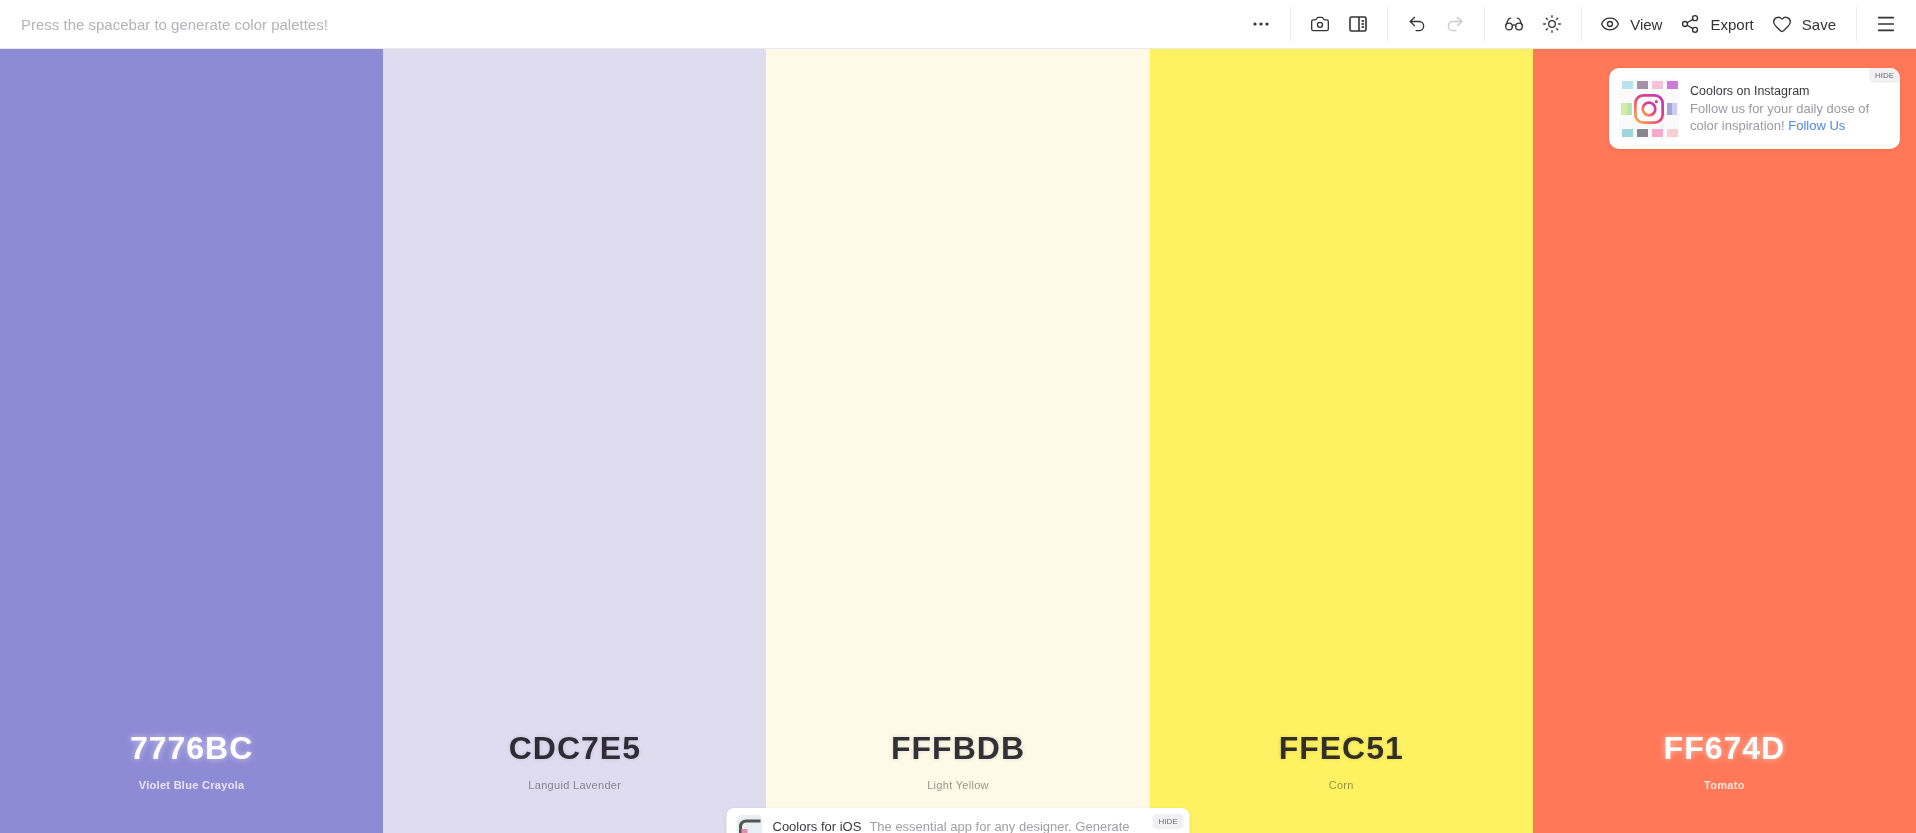 This screenshot has height=833, width=1916. I want to click on action-button: Save, so click(1803, 24).